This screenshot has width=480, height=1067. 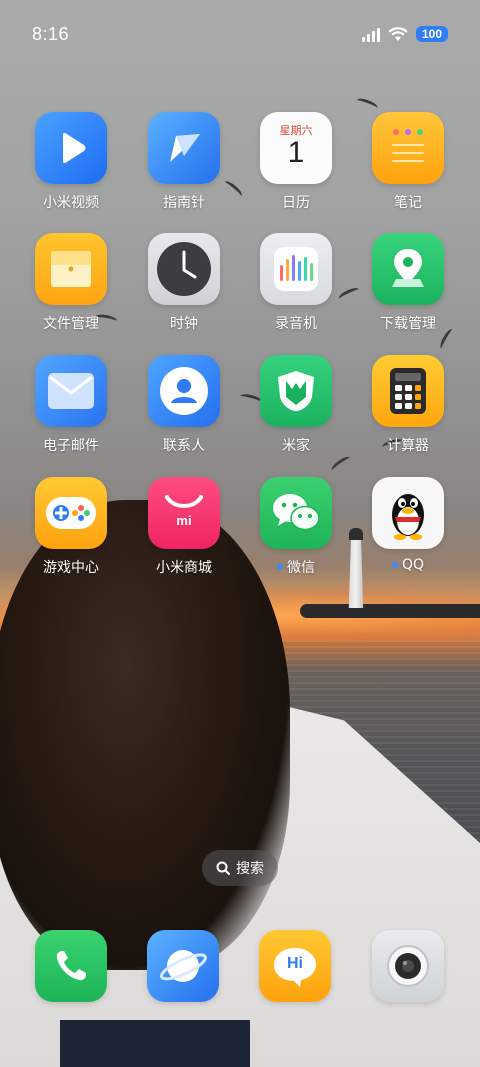 I want to click on app-calculator: 计算器, so click(x=408, y=405).